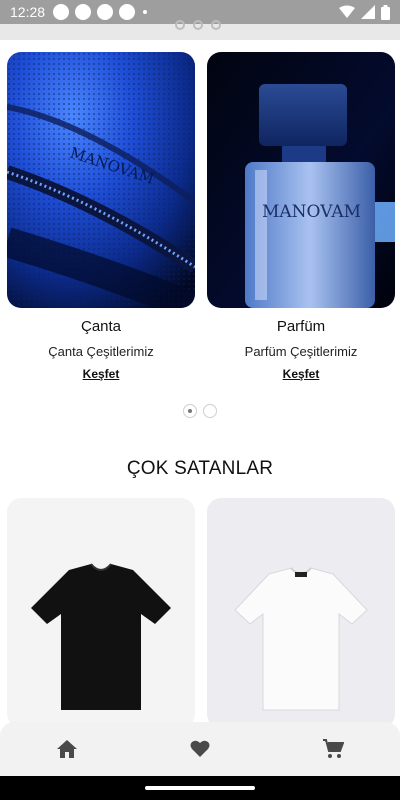 This screenshot has height=800, width=400. What do you see at coordinates (301, 326) in the screenshot?
I see `category-title-perfume: Parfüm` at bounding box center [301, 326].